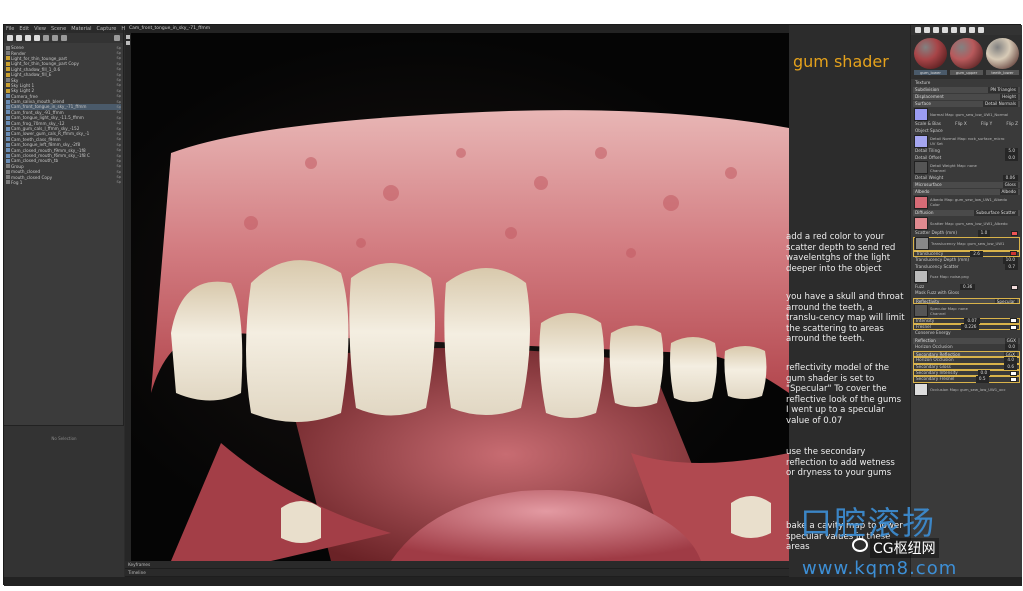 This screenshot has width=1023, height=591. Describe the element at coordinates (966, 333) in the screenshot. I see `conserve-energy-row: Conserve Energy` at that location.